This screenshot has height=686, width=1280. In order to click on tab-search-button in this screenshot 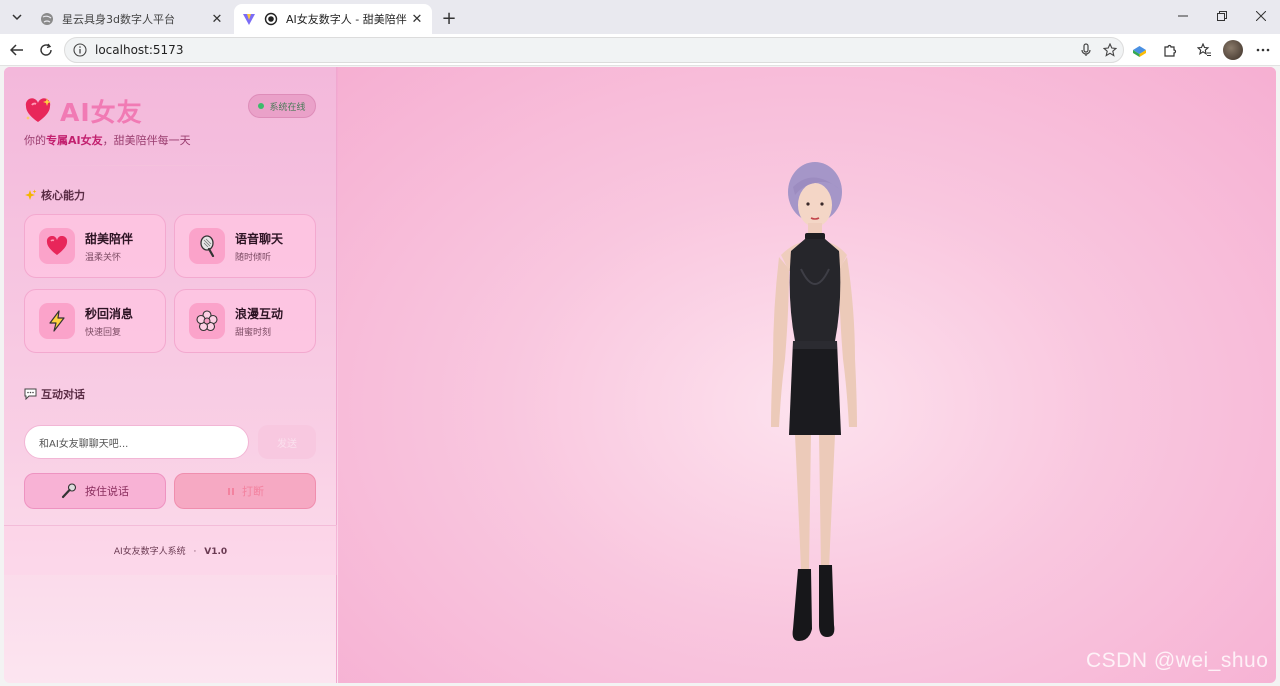, I will do `click(17, 17)`.